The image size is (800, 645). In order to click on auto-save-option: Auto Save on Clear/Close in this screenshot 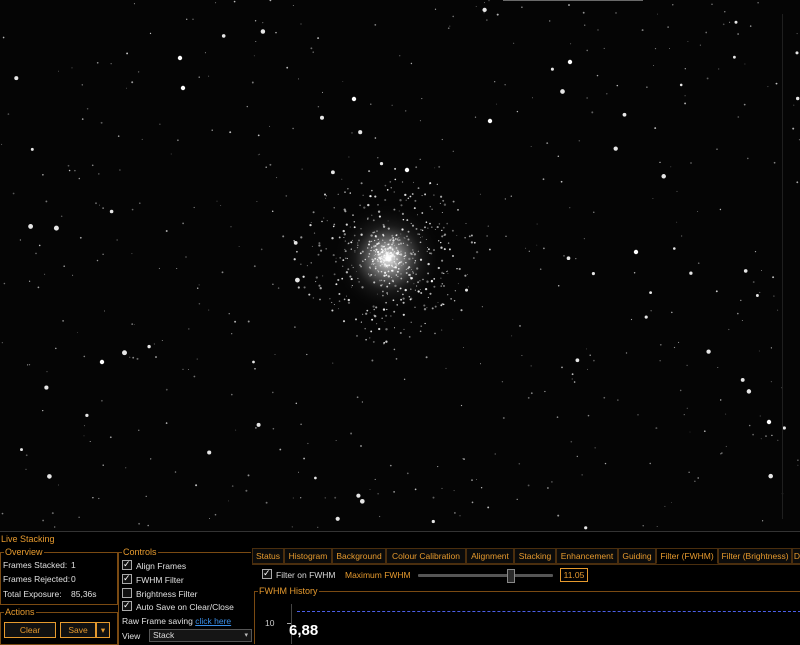, I will do `click(178, 606)`.